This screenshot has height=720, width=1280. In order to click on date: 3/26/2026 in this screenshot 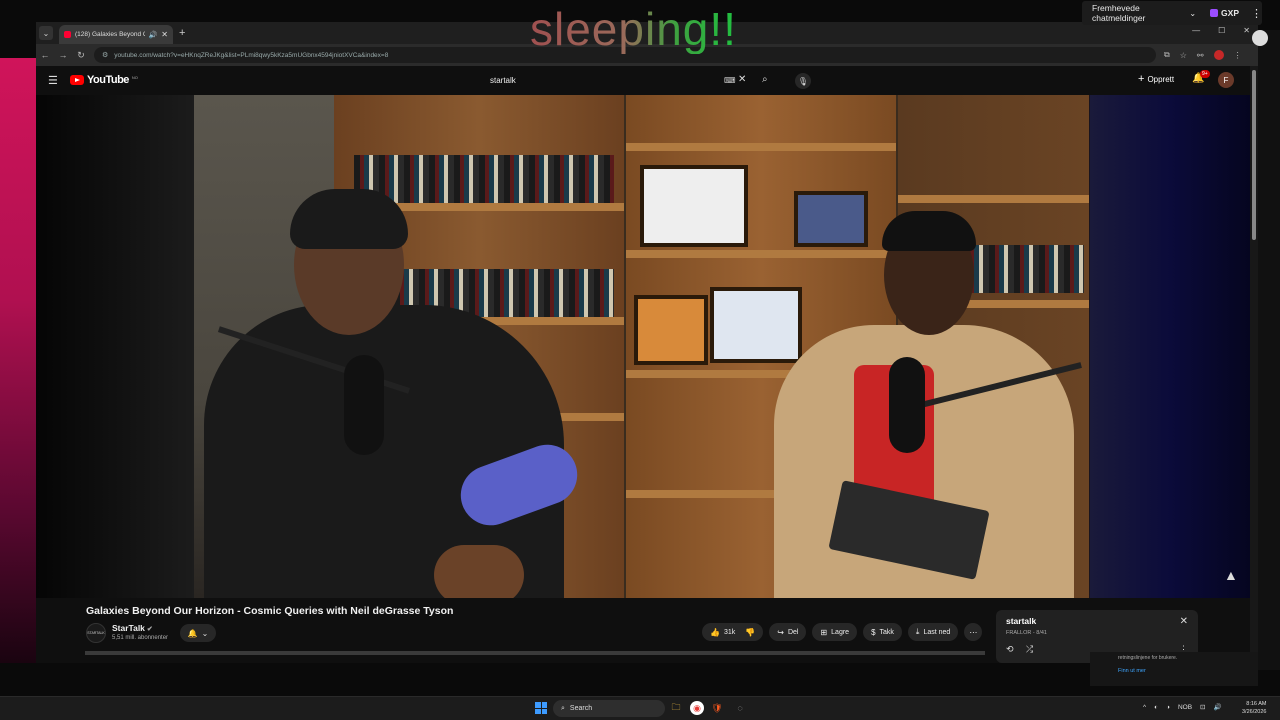, I will do `click(1254, 712)`.